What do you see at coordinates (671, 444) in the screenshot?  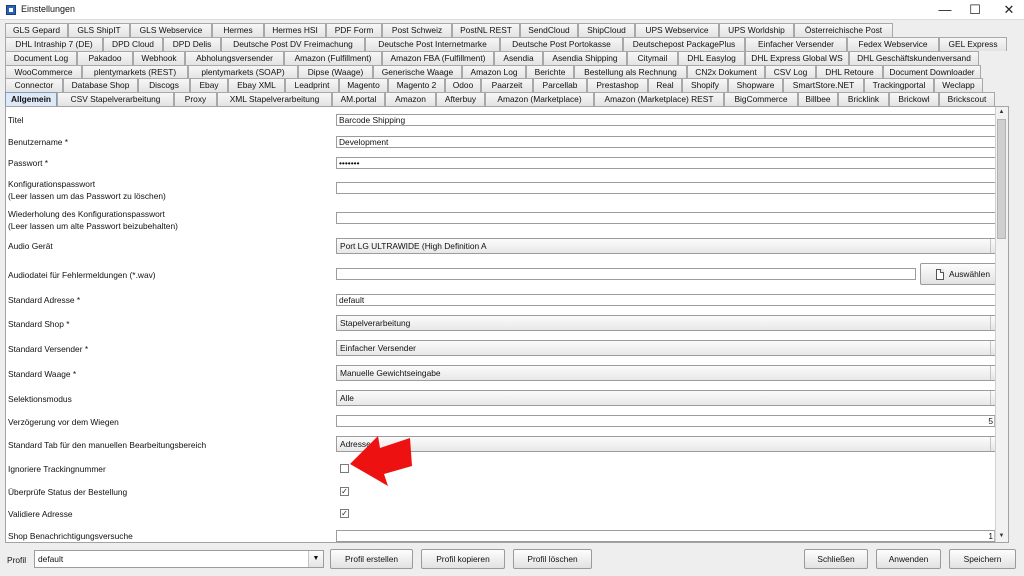 I see `standard-tab-select: Adresse ▼` at bounding box center [671, 444].